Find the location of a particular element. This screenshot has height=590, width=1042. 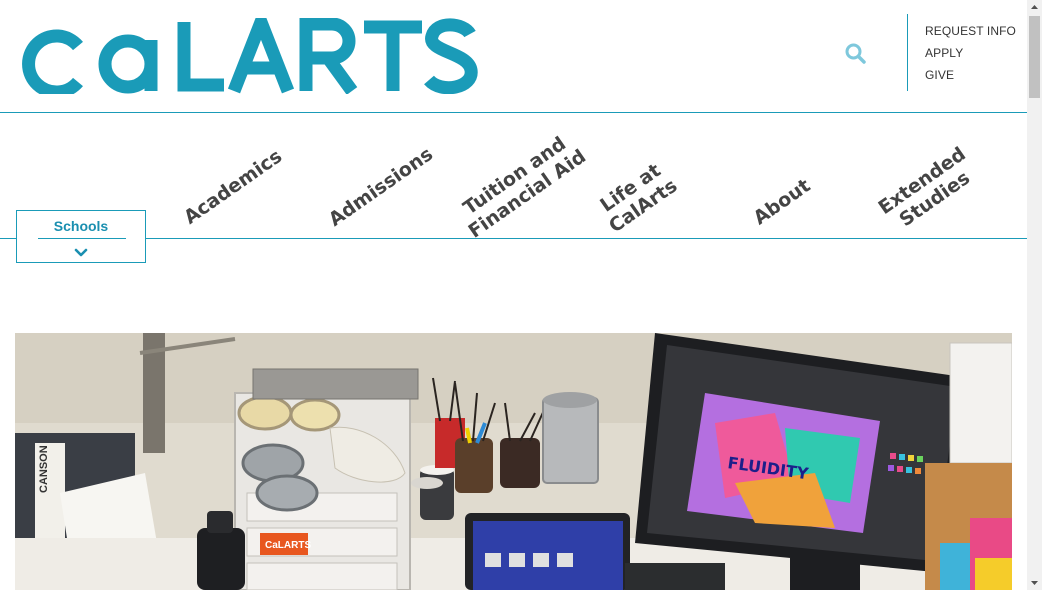

nav-admissions: Admissions is located at coordinates (381, 187).